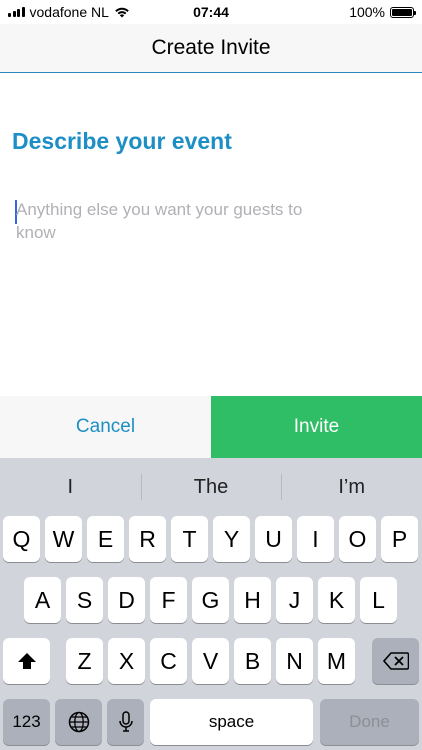 This screenshot has width=422, height=750. What do you see at coordinates (336, 600) in the screenshot?
I see `key-k: K` at bounding box center [336, 600].